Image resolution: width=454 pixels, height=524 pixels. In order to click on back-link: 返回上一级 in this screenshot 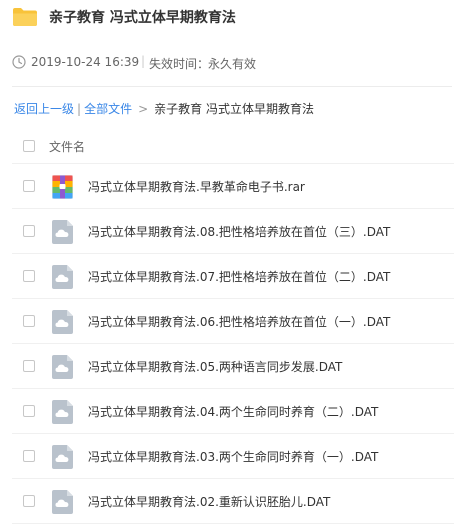, I will do `click(44, 109)`.